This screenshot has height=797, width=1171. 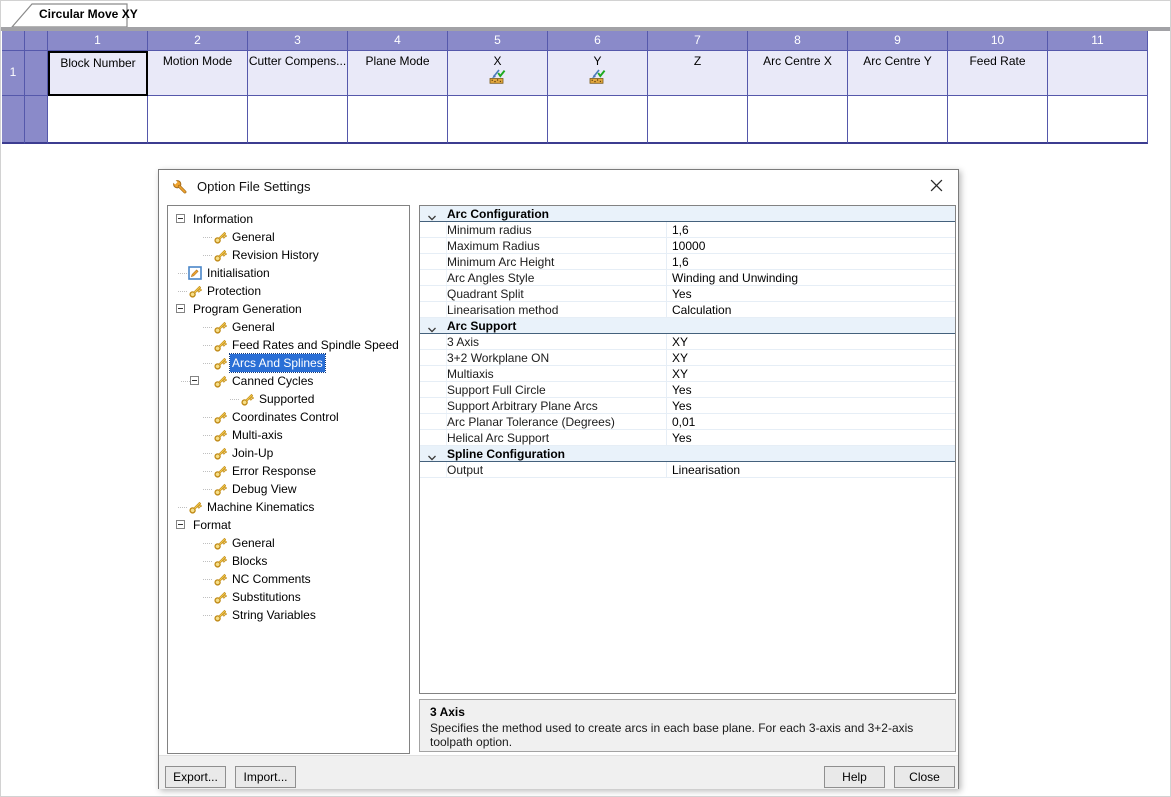 I want to click on tree-item-supported: Supported, so click(x=288, y=399).